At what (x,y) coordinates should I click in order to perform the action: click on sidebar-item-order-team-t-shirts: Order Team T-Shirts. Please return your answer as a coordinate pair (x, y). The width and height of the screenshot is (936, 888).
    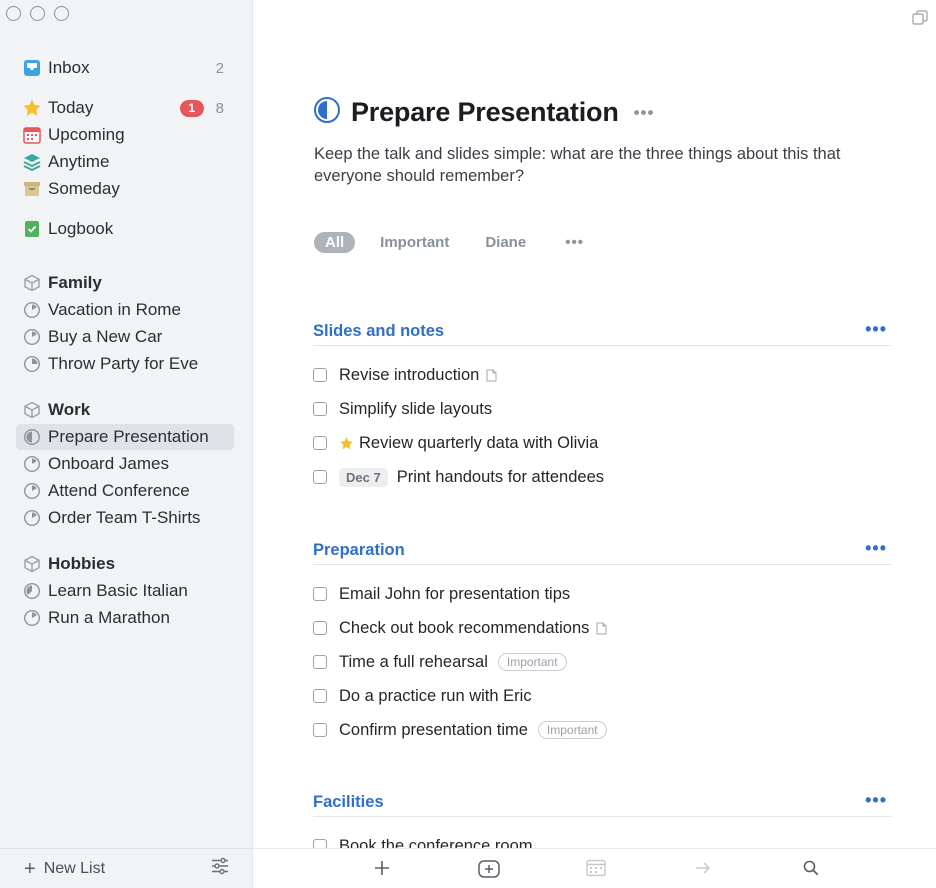
    Looking at the image, I should click on (125, 518).